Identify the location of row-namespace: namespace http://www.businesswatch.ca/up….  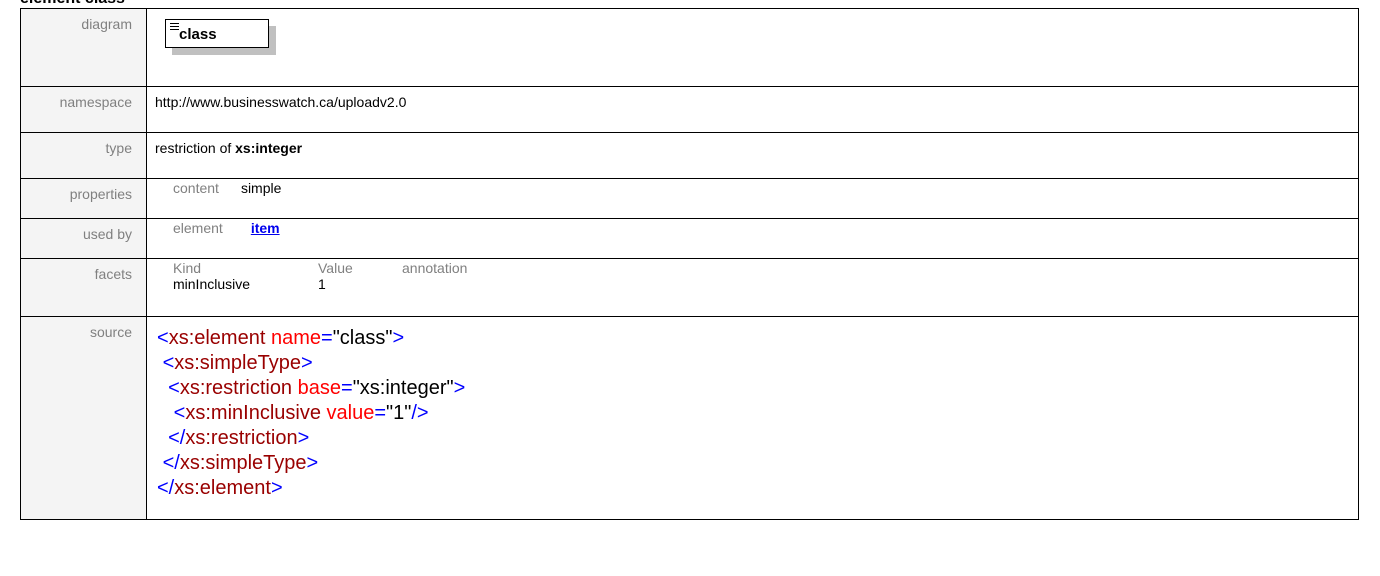
(689, 109).